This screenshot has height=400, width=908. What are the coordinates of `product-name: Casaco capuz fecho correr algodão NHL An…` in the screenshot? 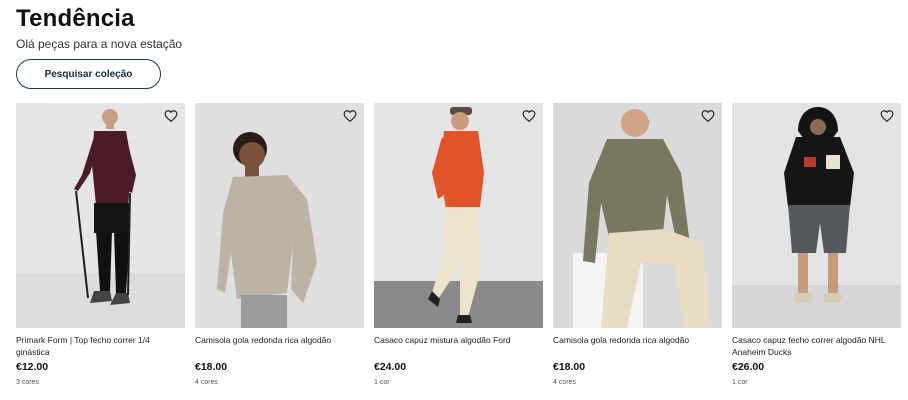 It's located at (816, 346).